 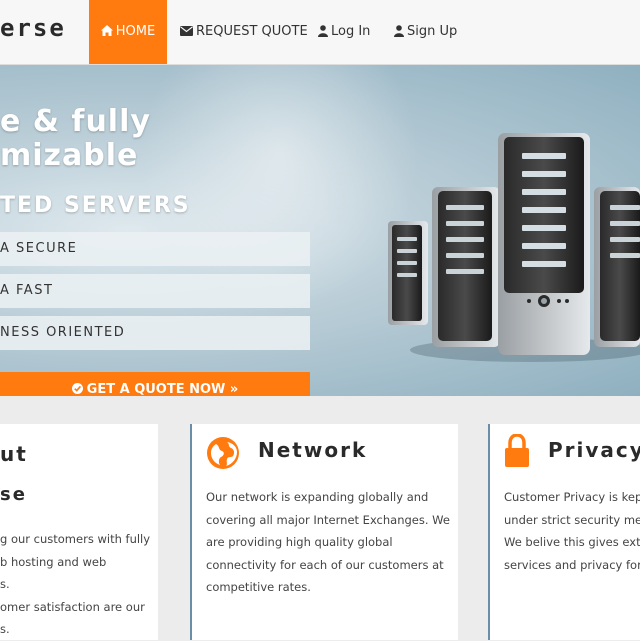 I want to click on nav-signup-label: Sign Up, so click(x=432, y=31).